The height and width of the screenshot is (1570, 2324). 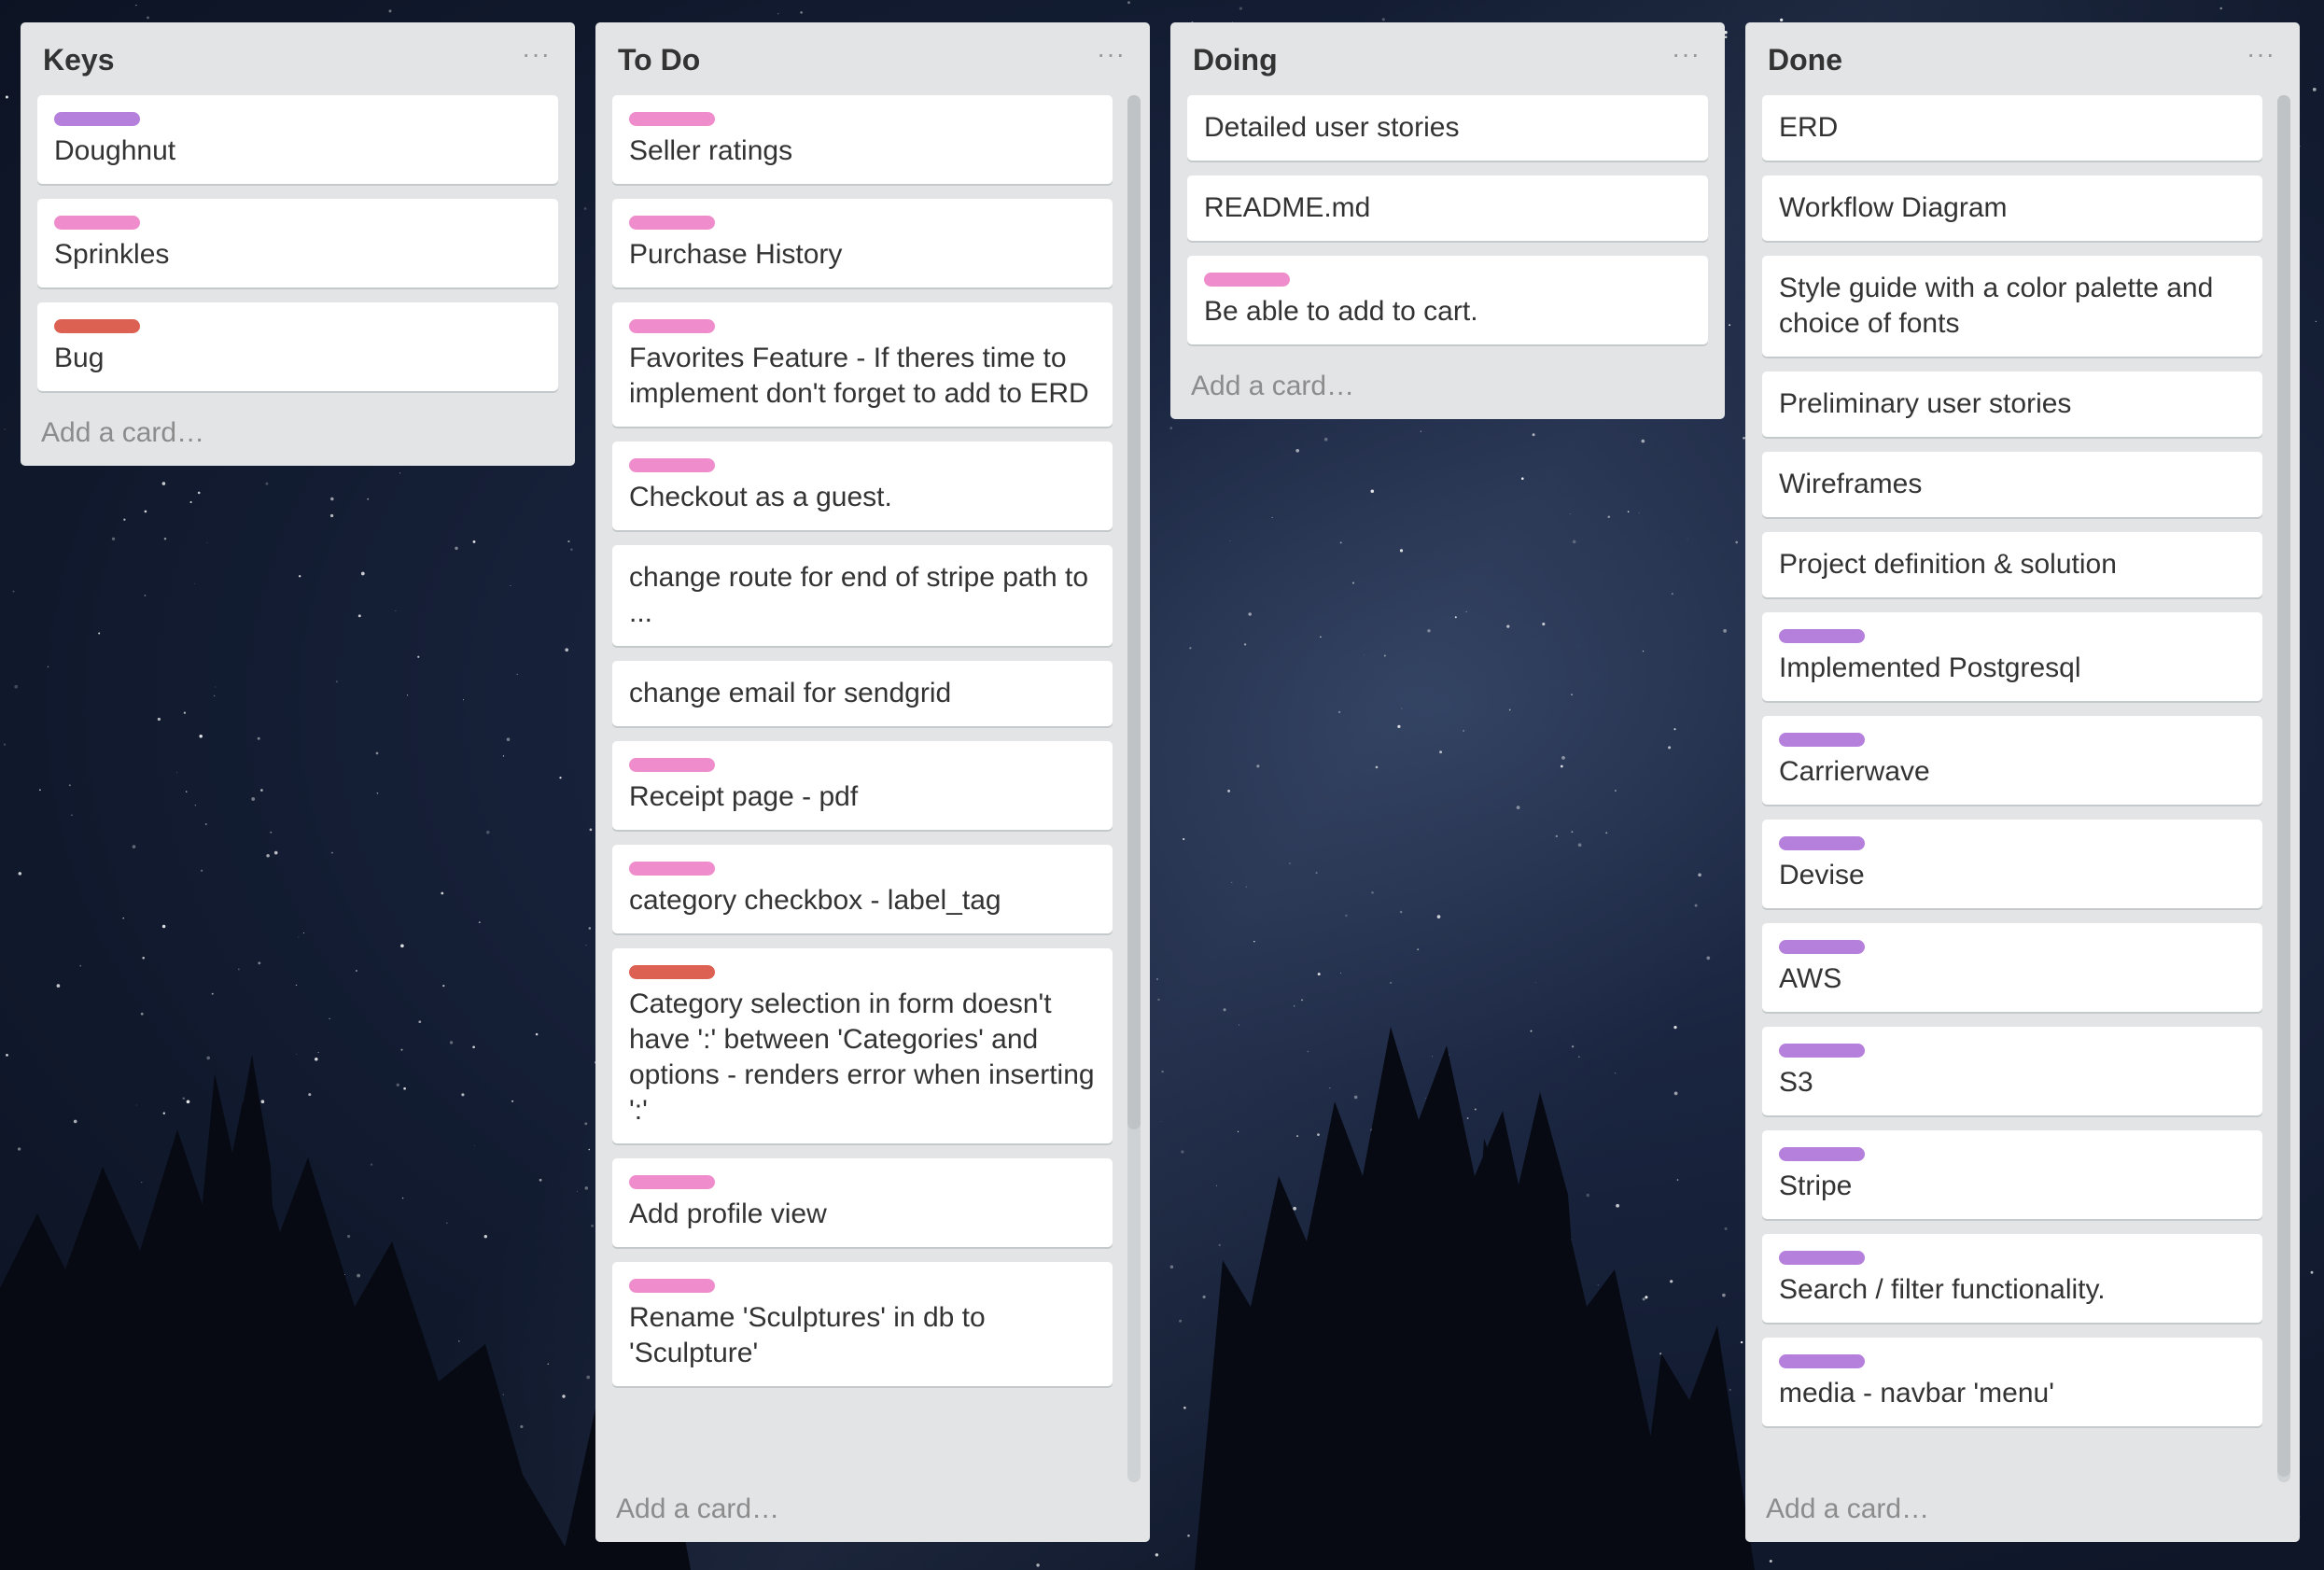 I want to click on card: Preliminary user stories, so click(x=2012, y=404).